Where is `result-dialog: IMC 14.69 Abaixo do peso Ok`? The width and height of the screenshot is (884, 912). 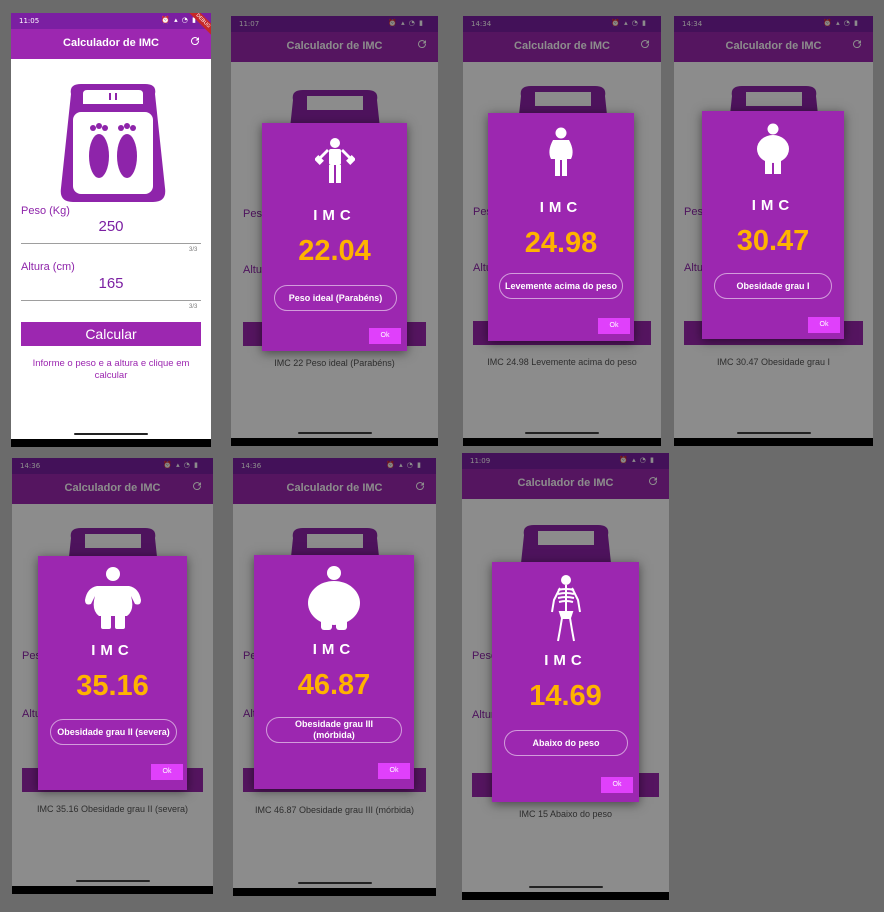 result-dialog: IMC 14.69 Abaixo do peso Ok is located at coordinates (565, 682).